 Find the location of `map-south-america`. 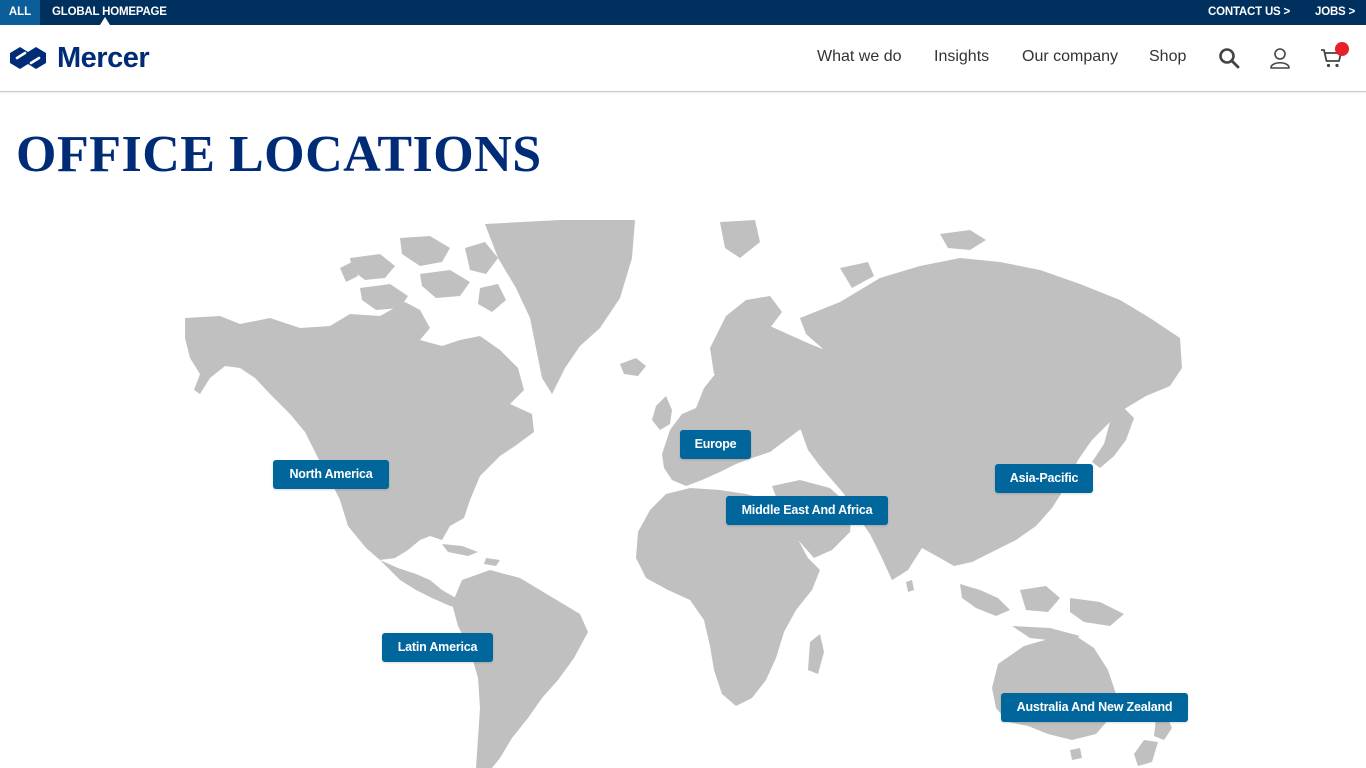

map-south-america is located at coordinates (520, 669).